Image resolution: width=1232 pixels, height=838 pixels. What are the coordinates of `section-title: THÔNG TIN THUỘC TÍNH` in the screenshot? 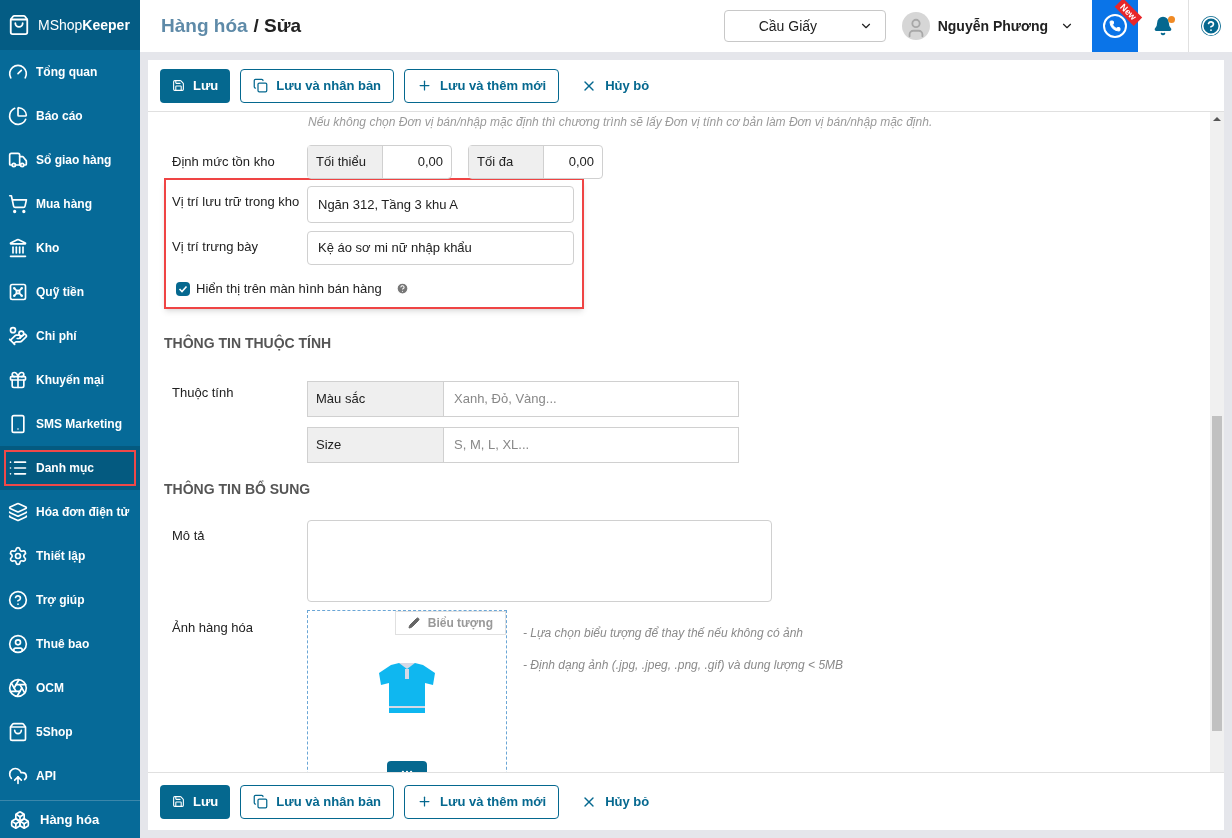 It's located at (248, 343).